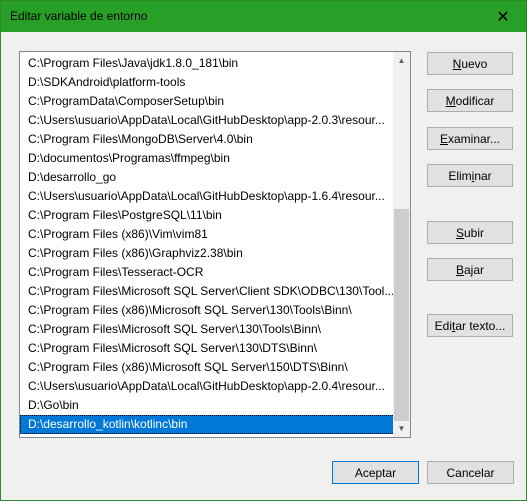  What do you see at coordinates (207, 101) in the screenshot?
I see `list-item: C:\ProgramData\ComposerSetup\bin` at bounding box center [207, 101].